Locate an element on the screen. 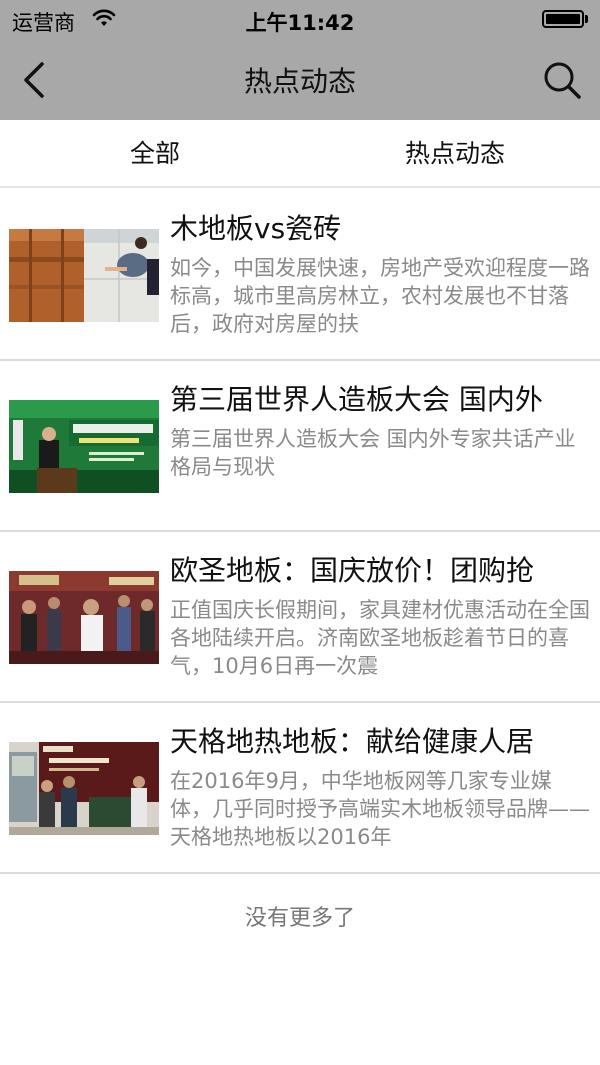 This screenshot has width=600, height=1065. search-button is located at coordinates (562, 80).